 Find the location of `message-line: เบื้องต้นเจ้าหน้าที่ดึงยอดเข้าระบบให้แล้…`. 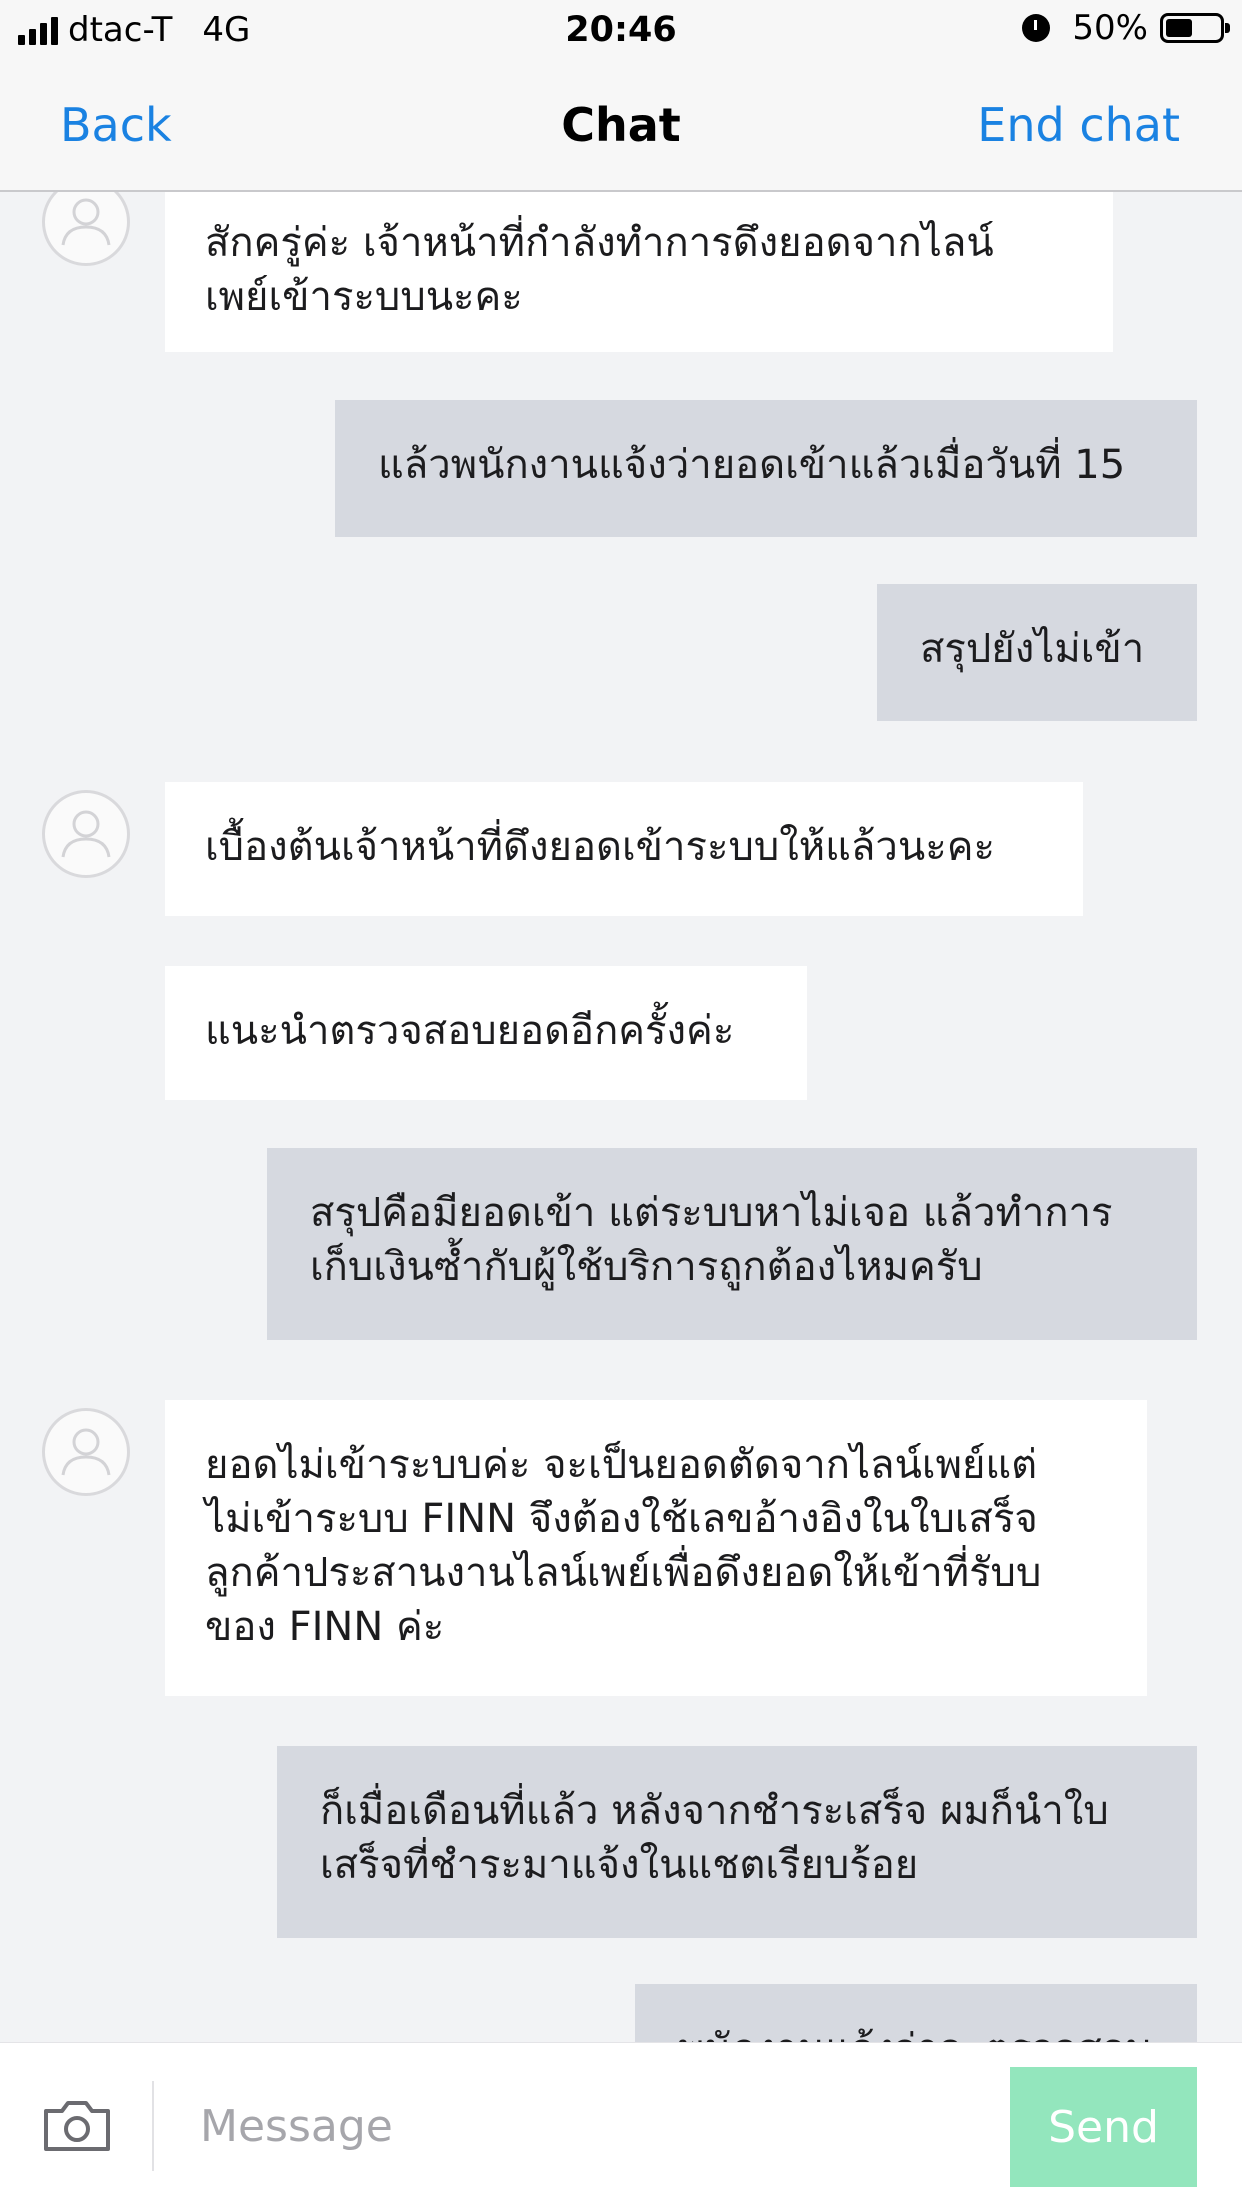

message-line: เบื้องต้นเจ้าหน้าที่ดึงยอดเข้าระบบให้แล้… is located at coordinates (600, 847).